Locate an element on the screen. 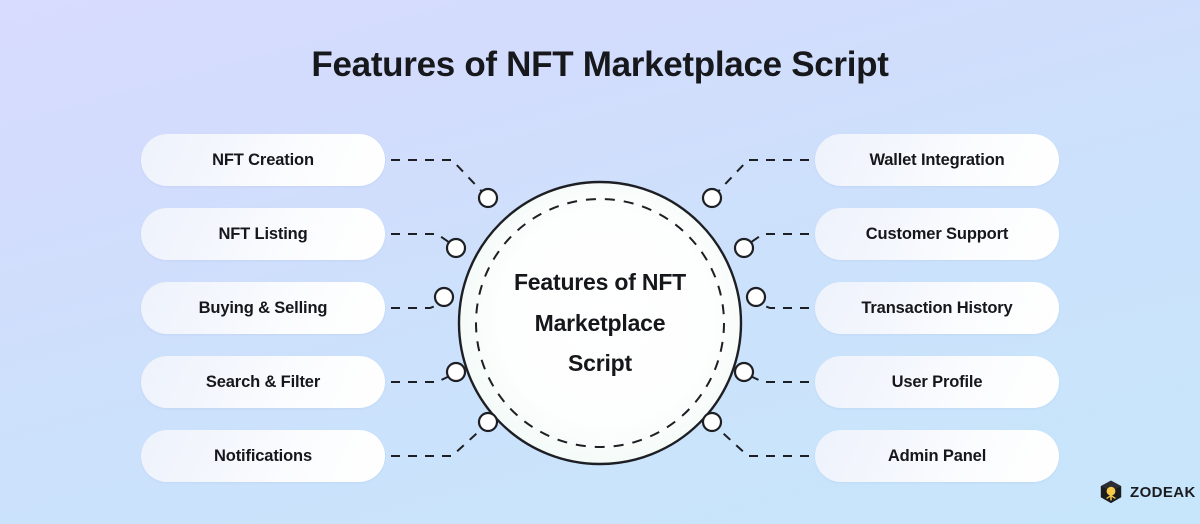 The height and width of the screenshot is (524, 1200). feature-pill-notifications: Notifications is located at coordinates (263, 456).